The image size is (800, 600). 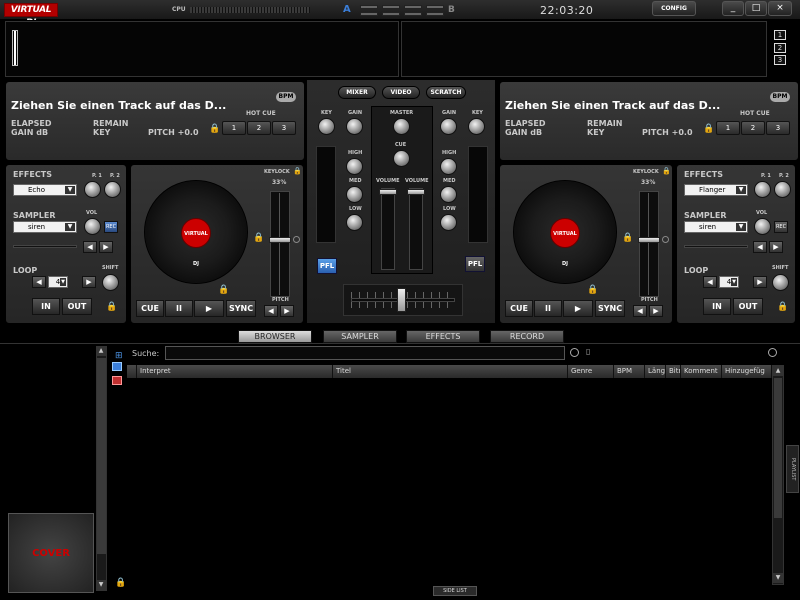 I want to click on waveform-left, so click(x=202, y=49).